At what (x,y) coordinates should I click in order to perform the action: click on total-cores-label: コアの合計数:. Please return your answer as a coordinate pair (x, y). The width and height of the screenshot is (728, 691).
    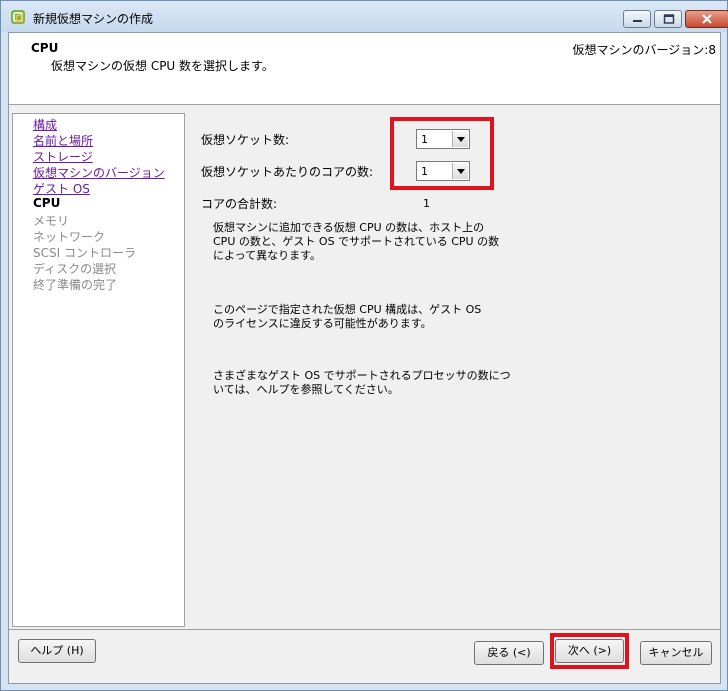
    Looking at the image, I should click on (239, 204).